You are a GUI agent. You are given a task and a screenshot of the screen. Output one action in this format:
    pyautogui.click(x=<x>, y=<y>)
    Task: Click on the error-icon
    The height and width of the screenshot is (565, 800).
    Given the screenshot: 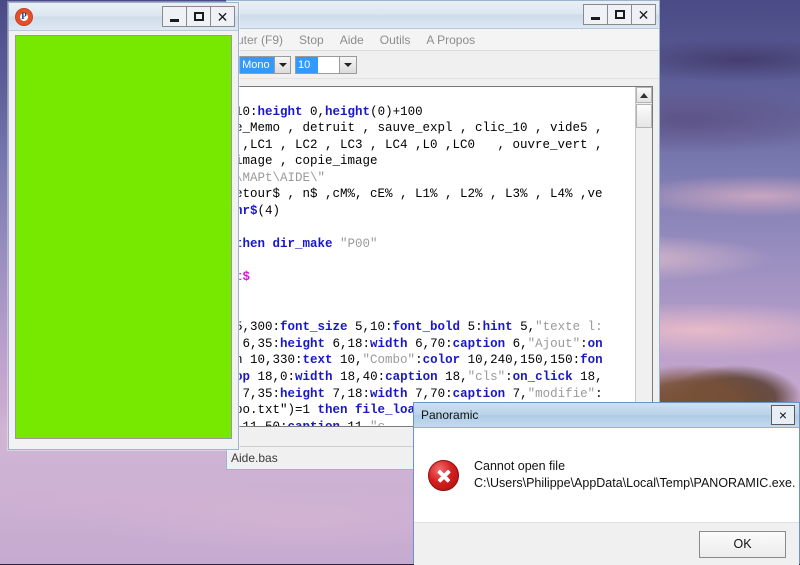 What is the action you would take?
    pyautogui.click(x=443, y=475)
    